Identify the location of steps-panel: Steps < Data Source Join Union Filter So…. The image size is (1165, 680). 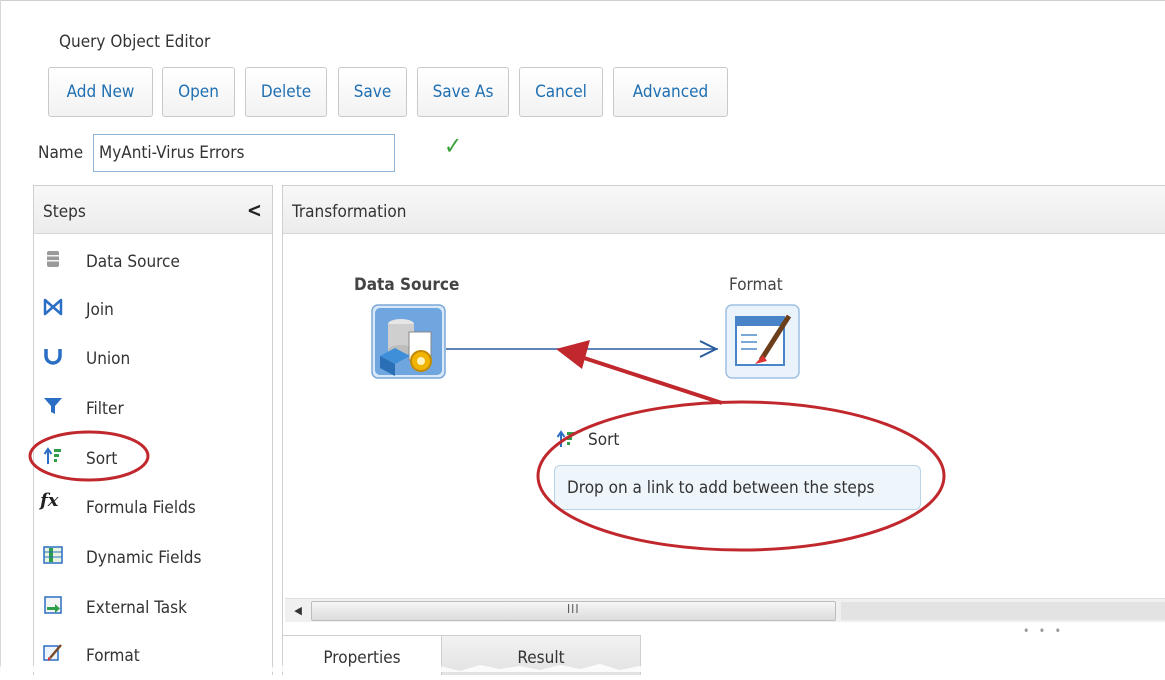
(153, 430).